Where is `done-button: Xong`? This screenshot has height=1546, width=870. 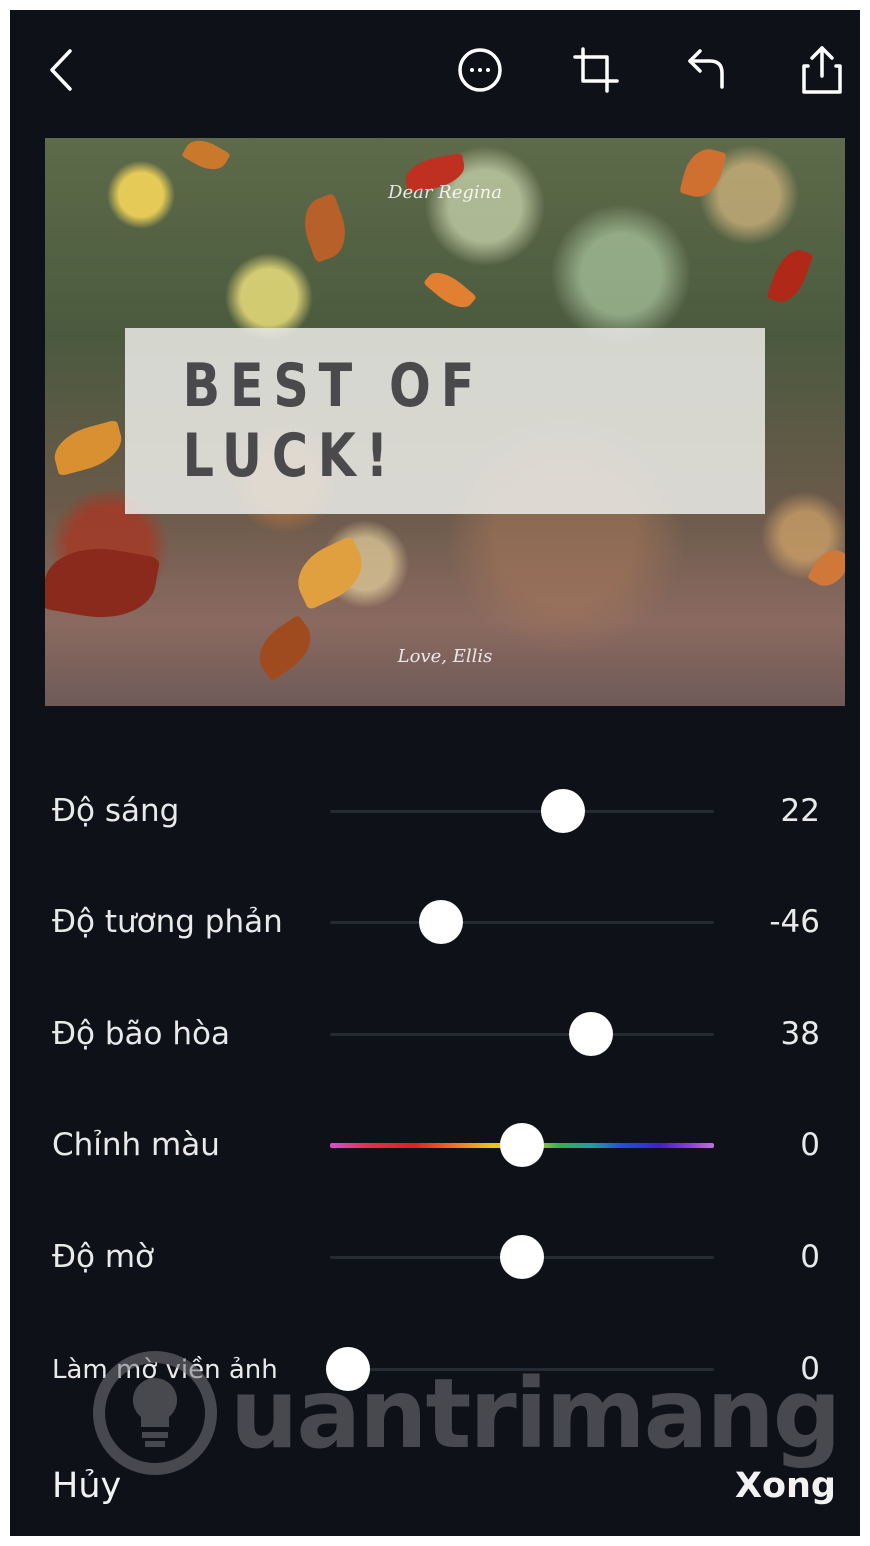 done-button: Xong is located at coordinates (785, 1486).